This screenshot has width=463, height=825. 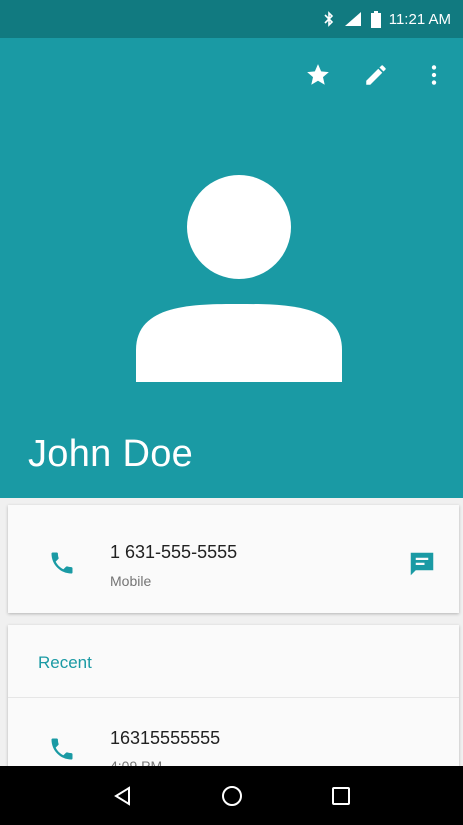 I want to click on recent-number: 16315555555, so click(x=165, y=738).